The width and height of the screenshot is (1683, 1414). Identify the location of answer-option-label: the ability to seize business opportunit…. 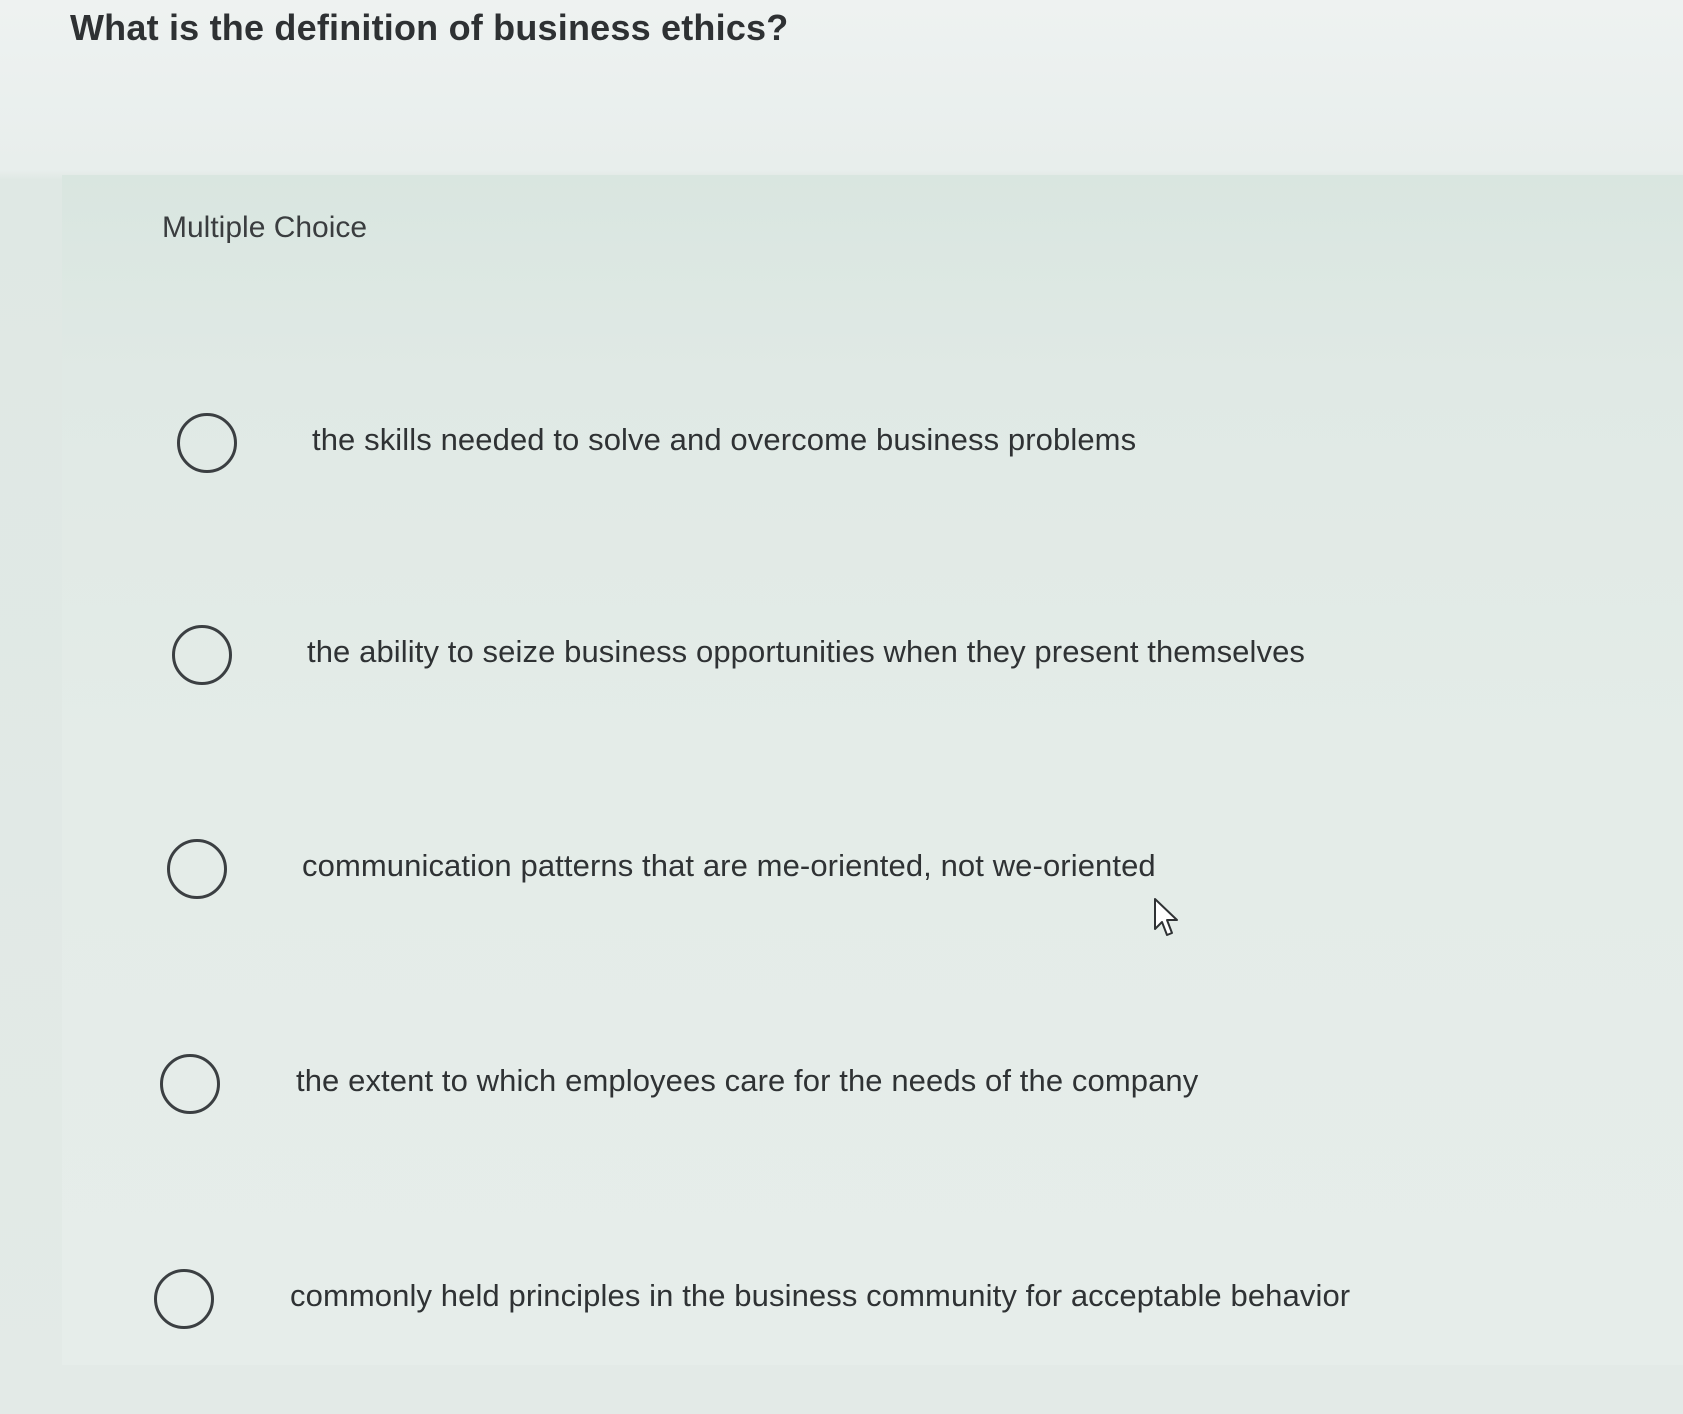
(806, 652).